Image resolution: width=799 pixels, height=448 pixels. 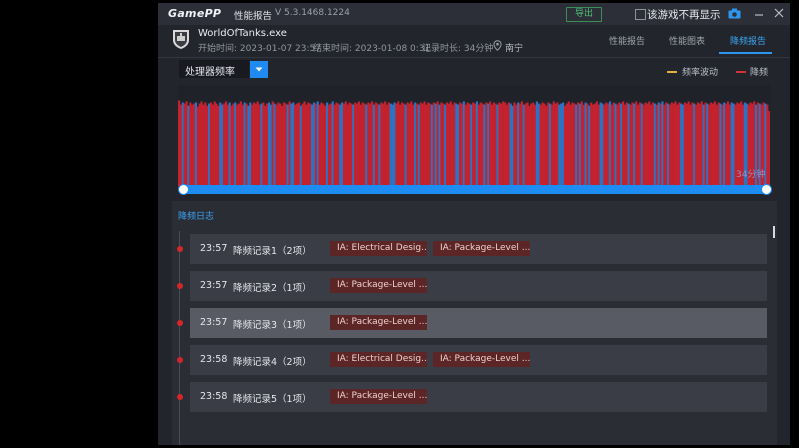 I want to click on camera-icon, so click(x=734, y=13).